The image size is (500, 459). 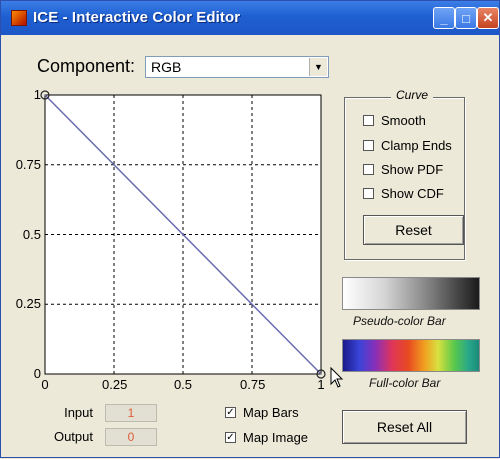 I want to click on clamp-ends-checkbox: Clamp Ends, so click(x=407, y=145).